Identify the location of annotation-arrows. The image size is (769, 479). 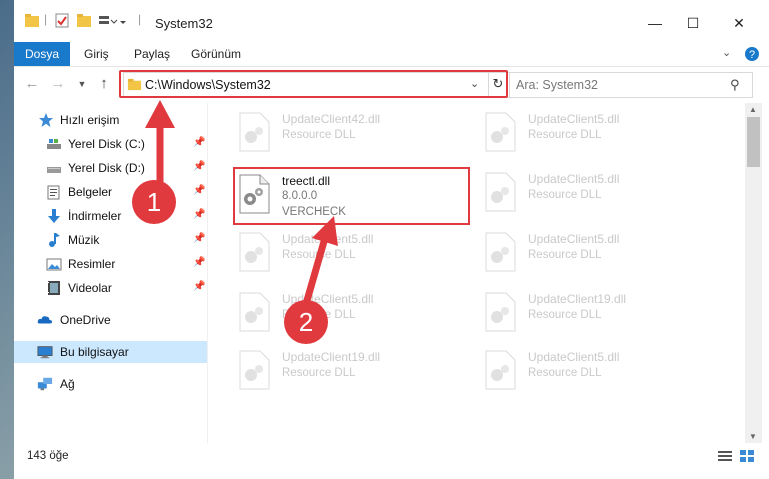
(241, 202).